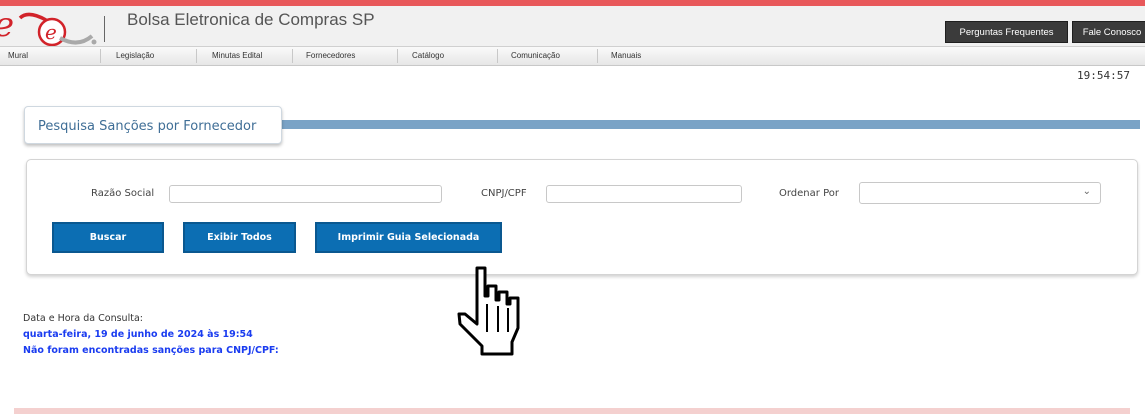  I want to click on panel-title: Pesquisa Sanções por Fornecedor, so click(147, 126).